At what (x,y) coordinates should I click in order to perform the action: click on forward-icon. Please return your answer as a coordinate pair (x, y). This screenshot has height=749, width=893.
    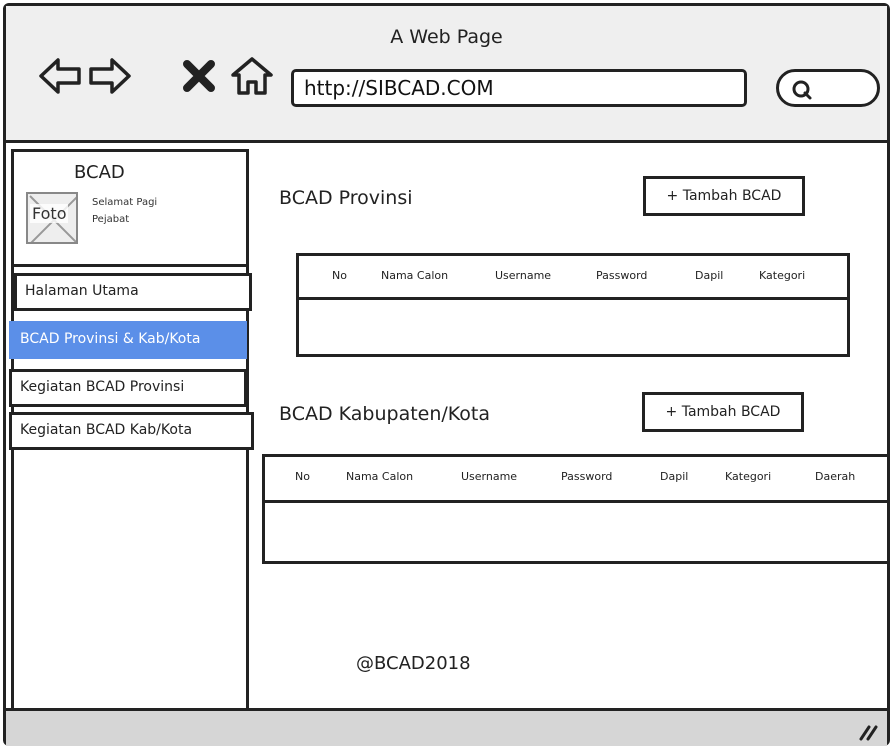
    Looking at the image, I should click on (110, 76).